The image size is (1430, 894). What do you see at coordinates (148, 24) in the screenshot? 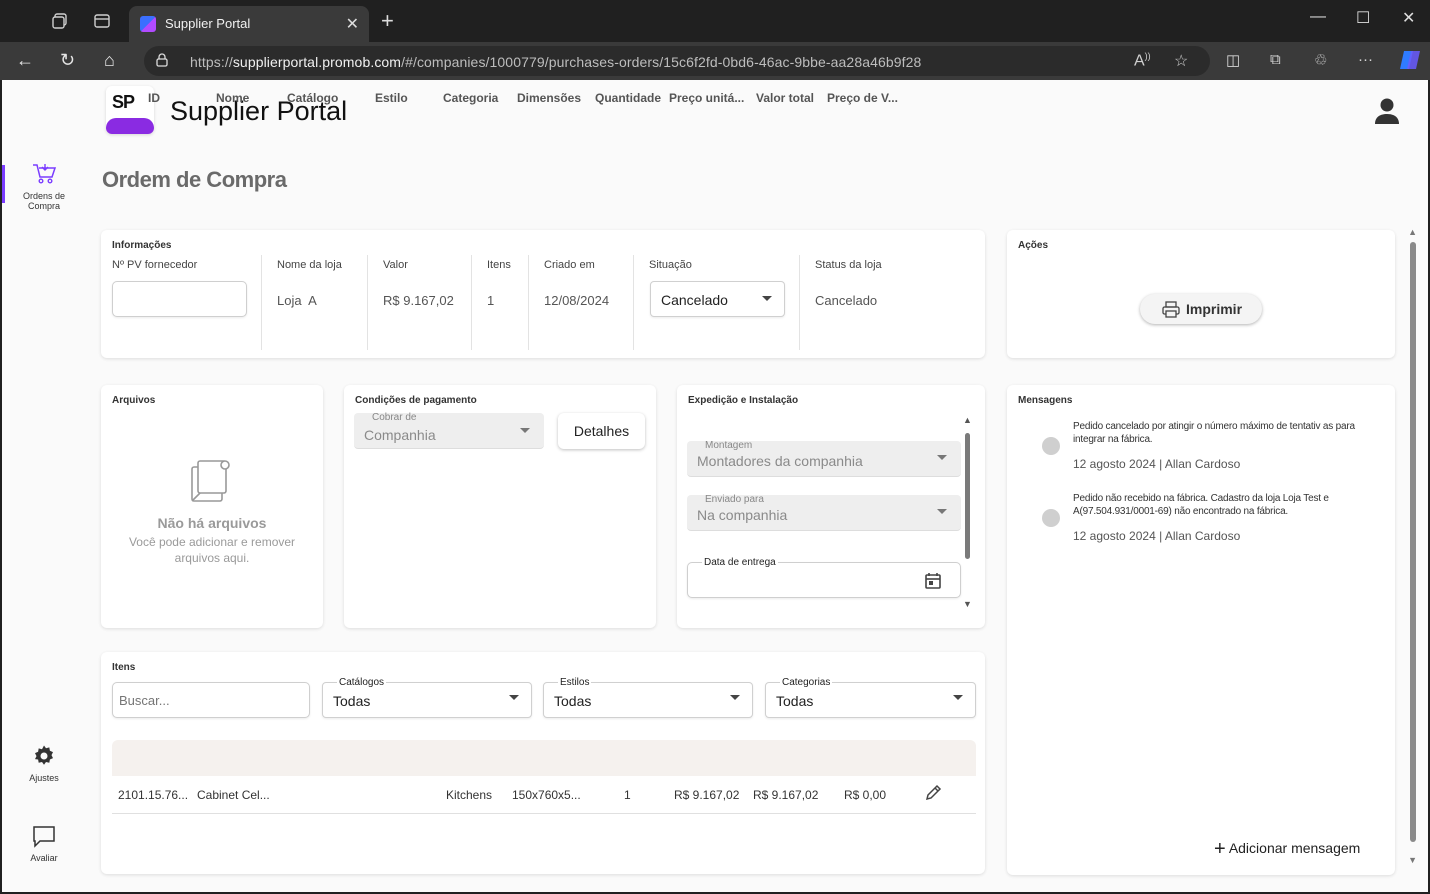
I see `favicon-icon` at bounding box center [148, 24].